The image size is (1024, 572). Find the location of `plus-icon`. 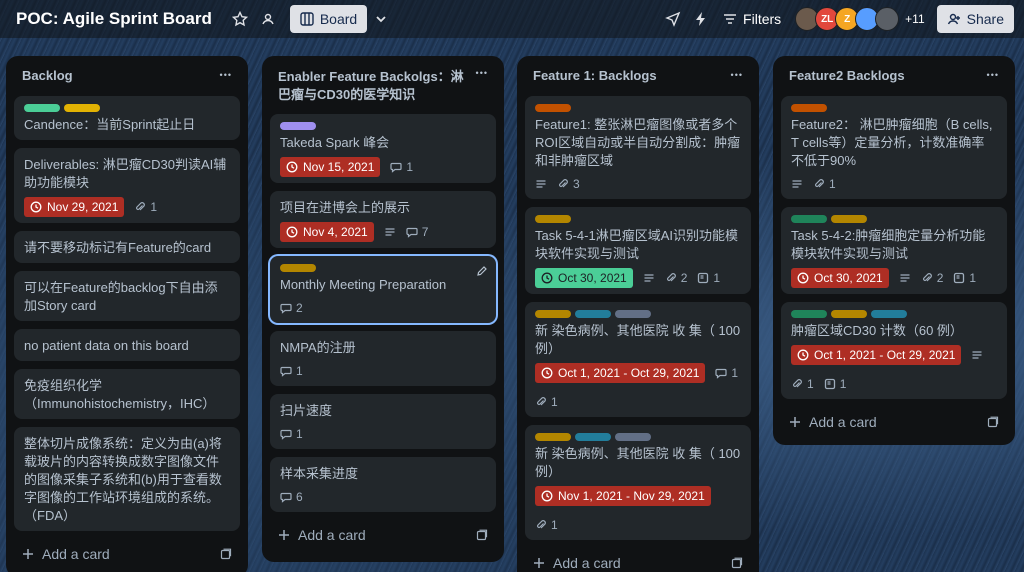

plus-icon is located at coordinates (795, 422).